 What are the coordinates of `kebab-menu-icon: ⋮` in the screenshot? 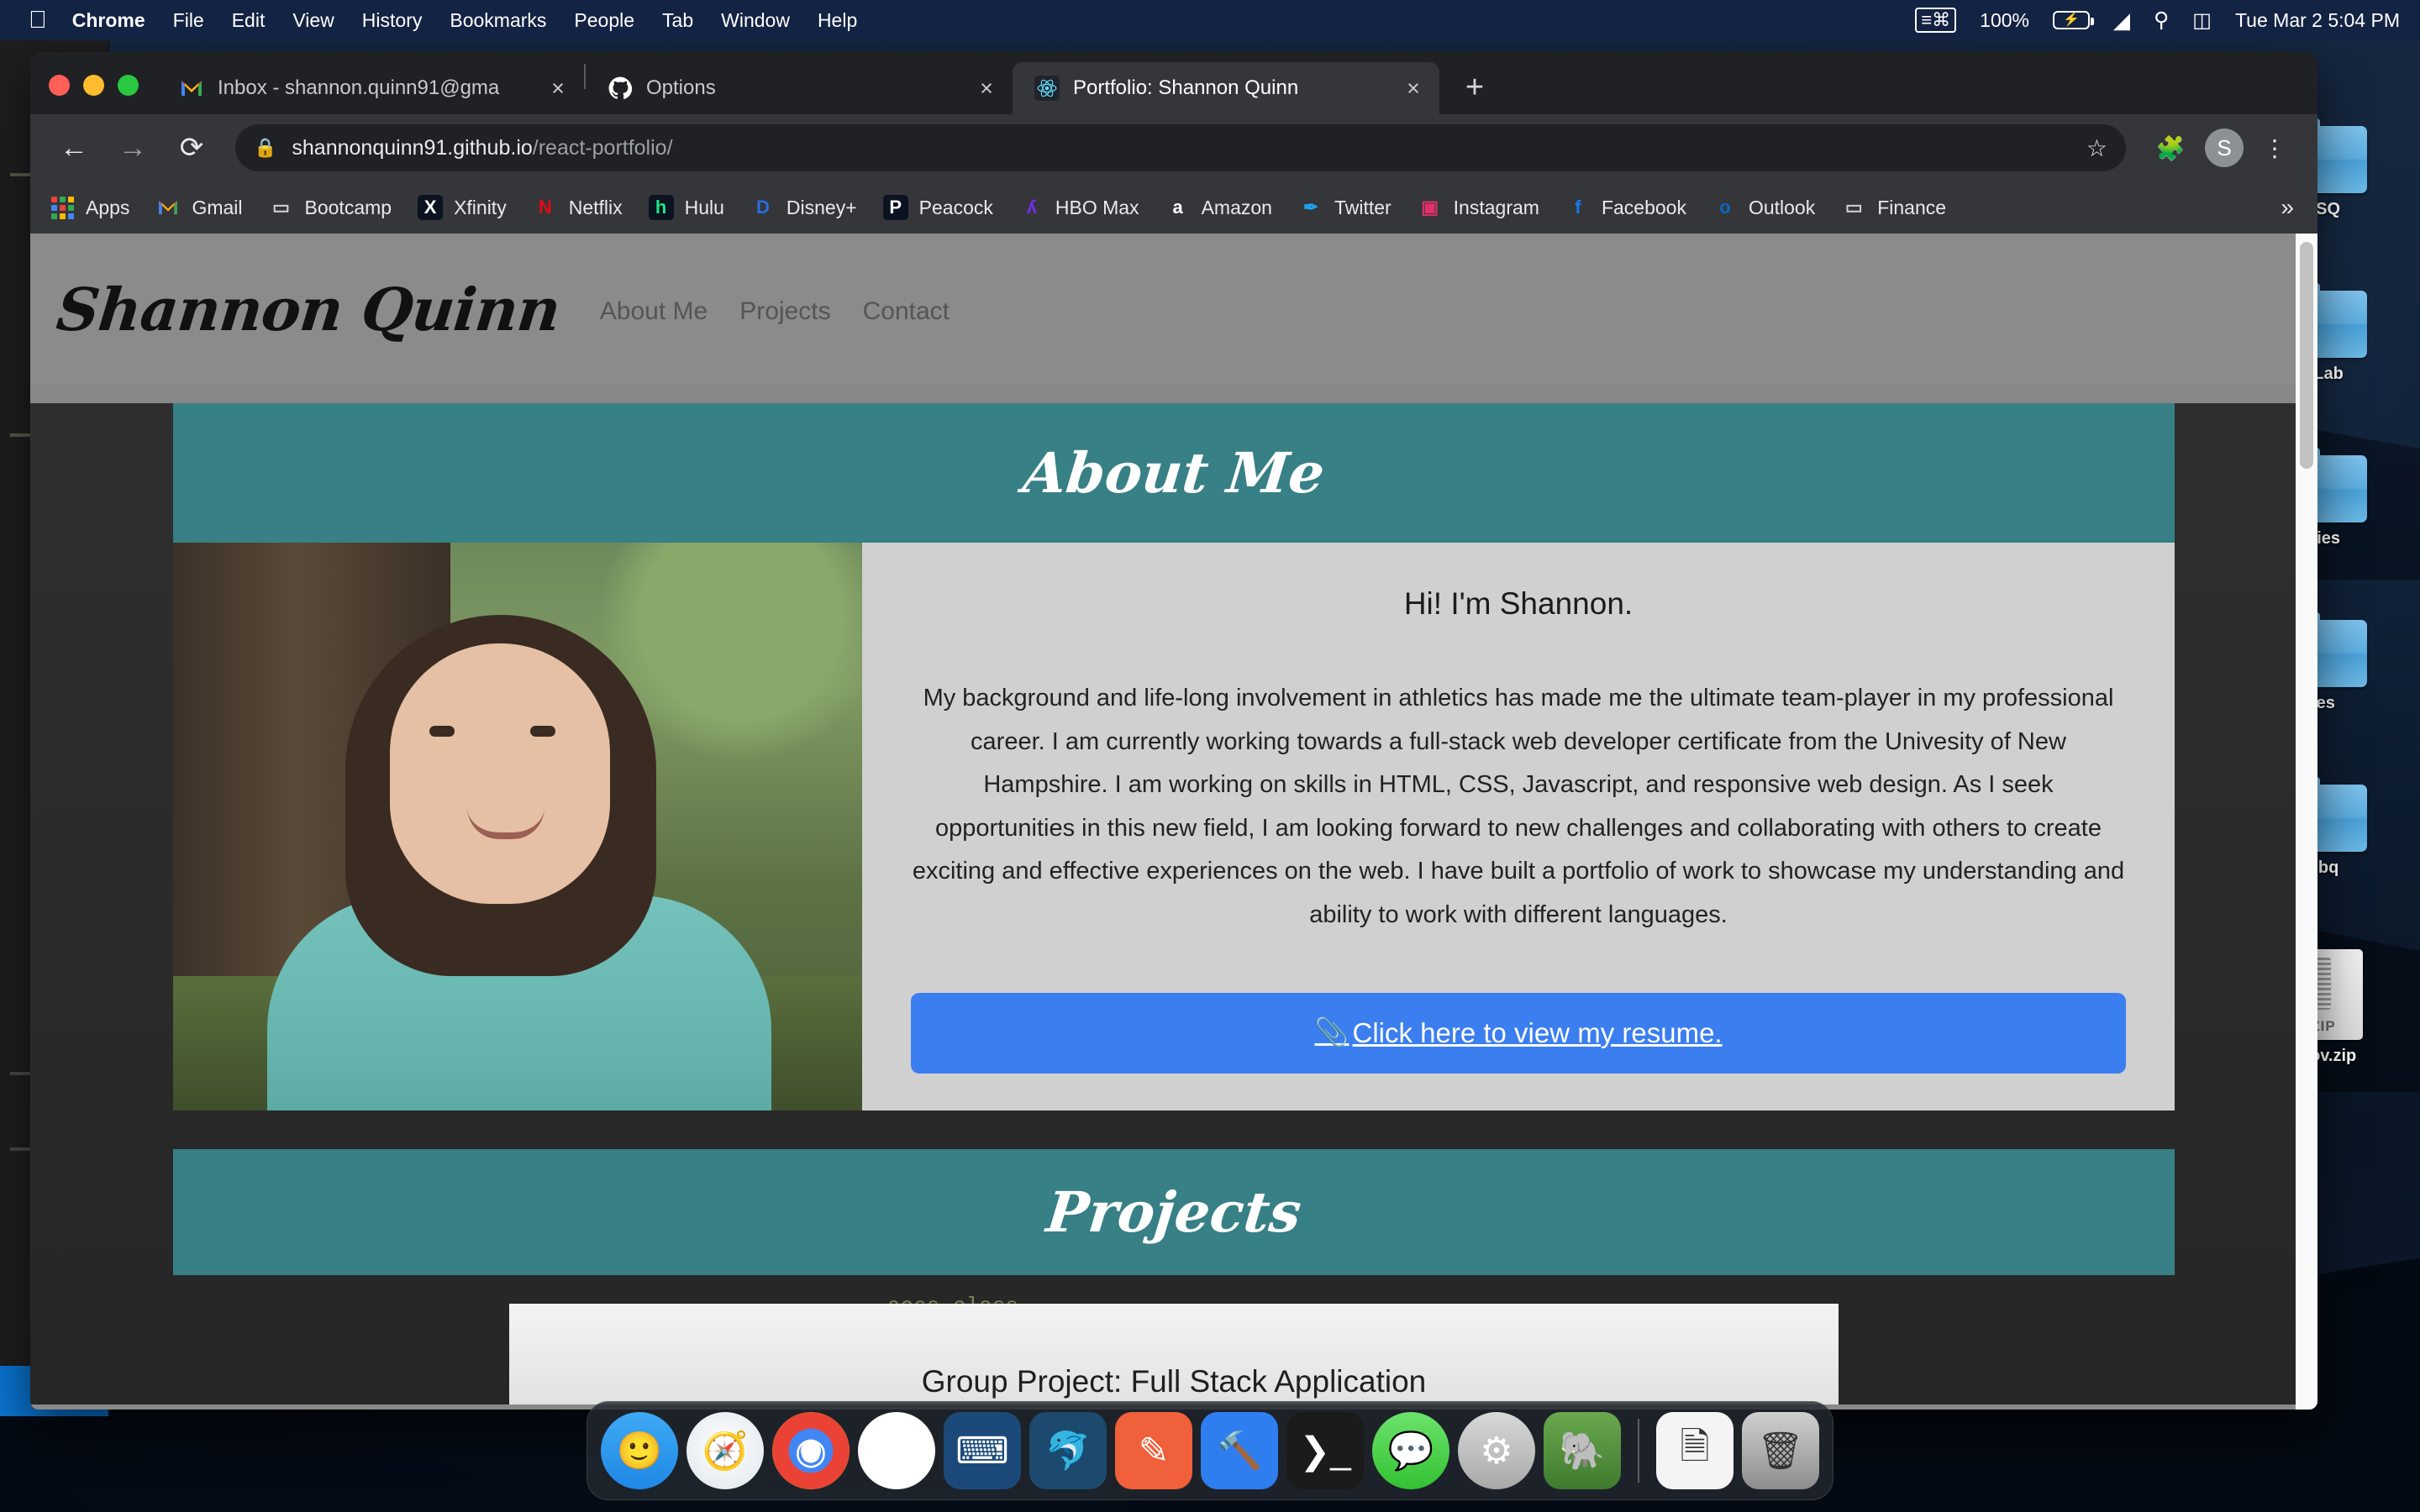 It's located at (2274, 148).